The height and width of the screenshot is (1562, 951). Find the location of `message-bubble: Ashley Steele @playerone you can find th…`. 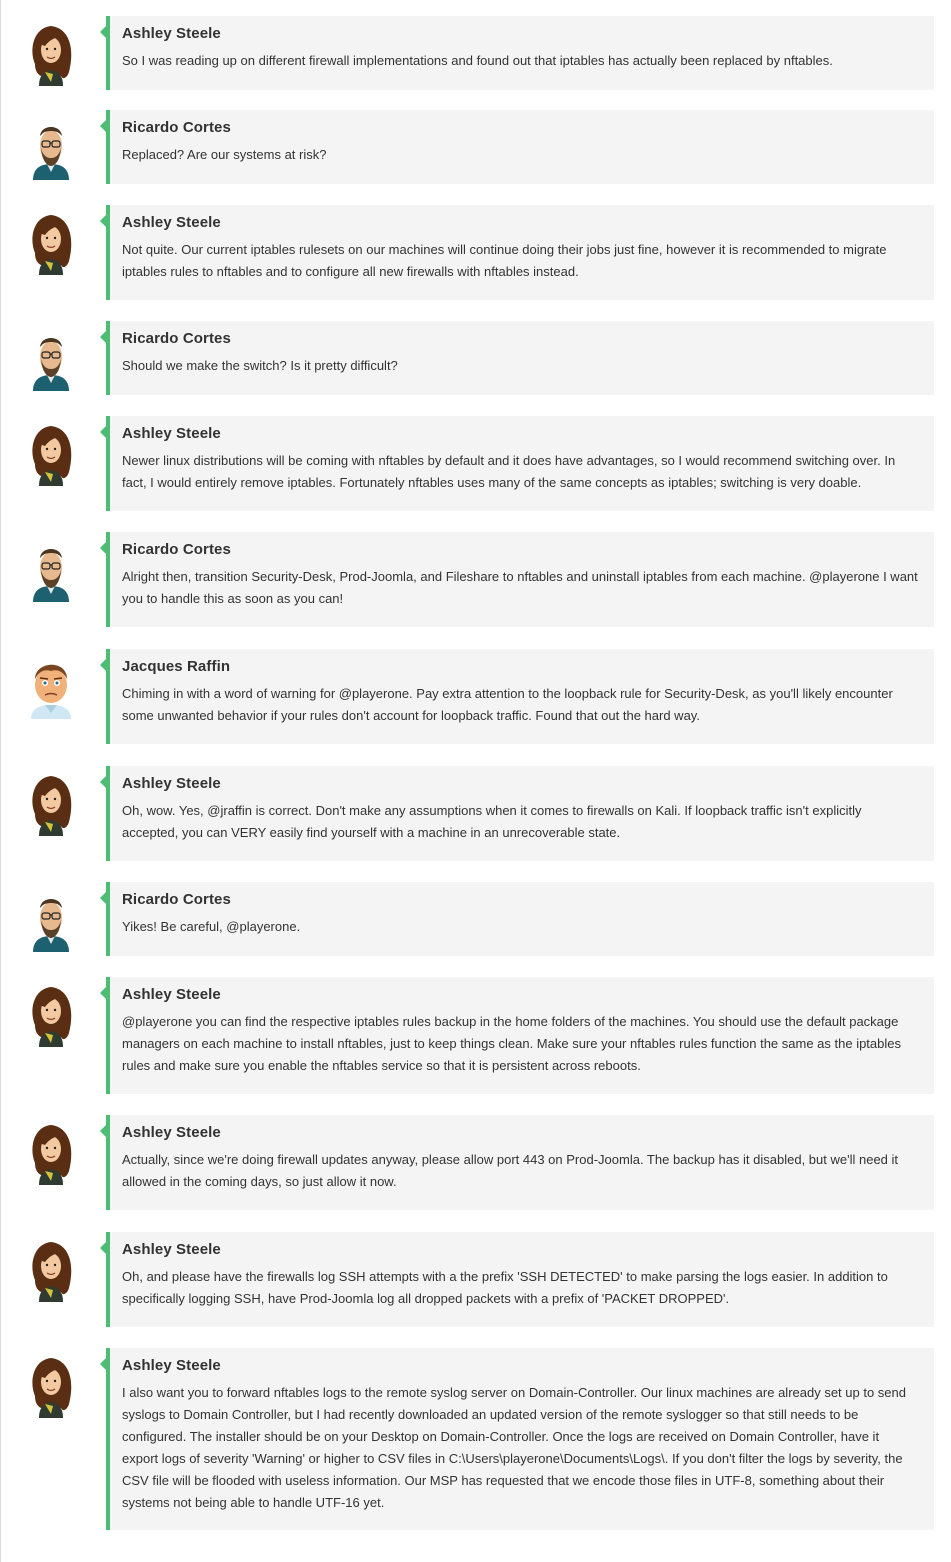

message-bubble: Ashley Steele @playerone you can find th… is located at coordinates (517, 1035).